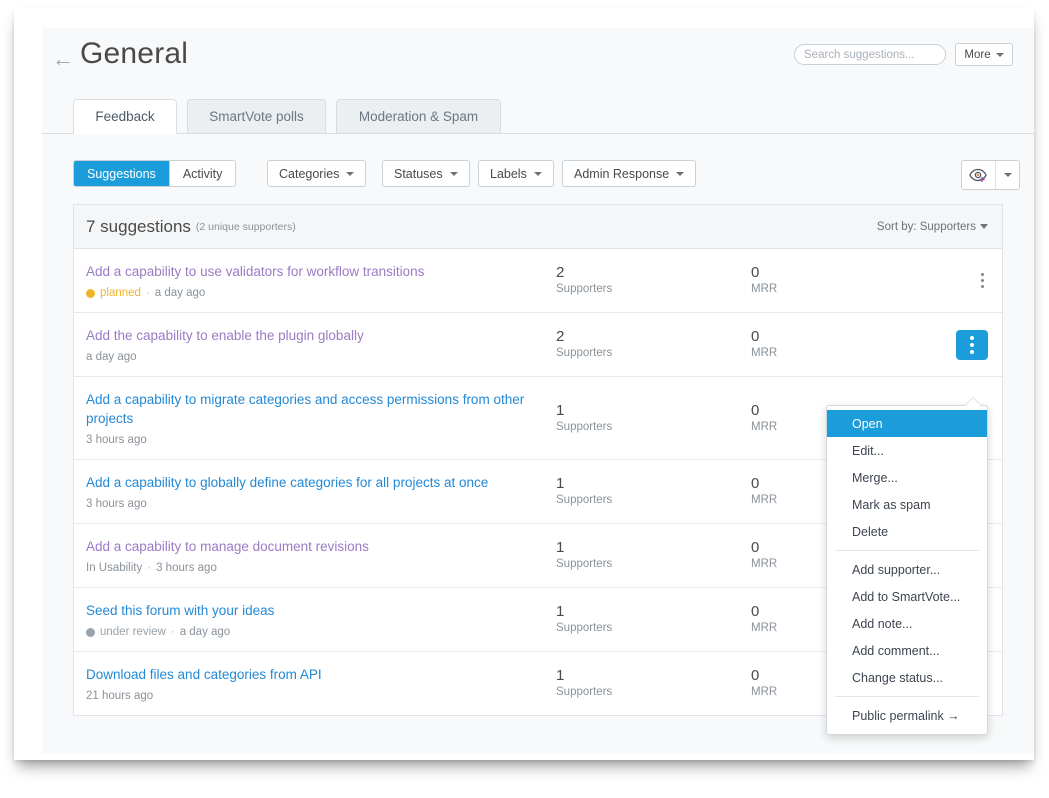 The height and width of the screenshot is (798, 1049). What do you see at coordinates (841, 280) in the screenshot?
I see `mrr-cell: 0 MRR` at bounding box center [841, 280].